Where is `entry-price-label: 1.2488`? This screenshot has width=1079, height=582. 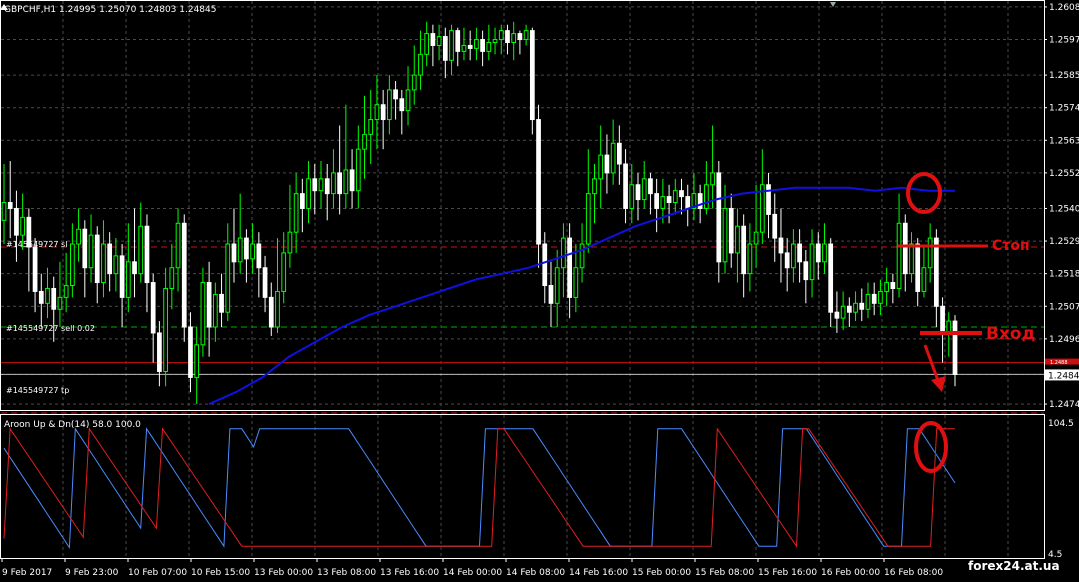 entry-price-label: 1.2488 is located at coordinates (1059, 363).